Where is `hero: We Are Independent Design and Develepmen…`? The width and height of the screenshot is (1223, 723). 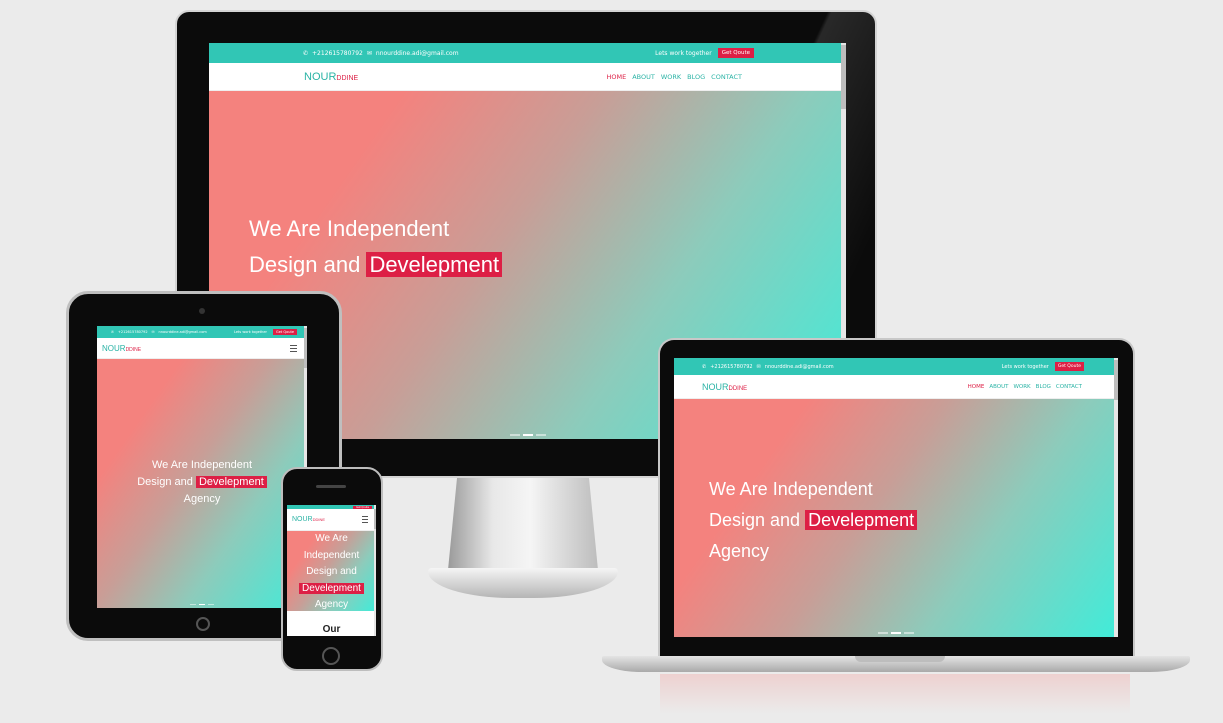 hero: We Are Independent Design and Develepmen… is located at coordinates (896, 518).